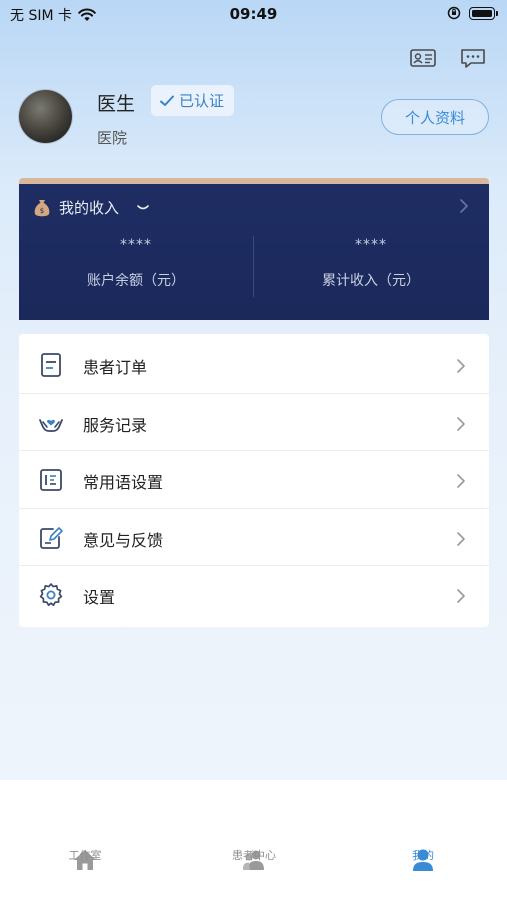  I want to click on menu-item-label: 意见与反馈, so click(123, 540).